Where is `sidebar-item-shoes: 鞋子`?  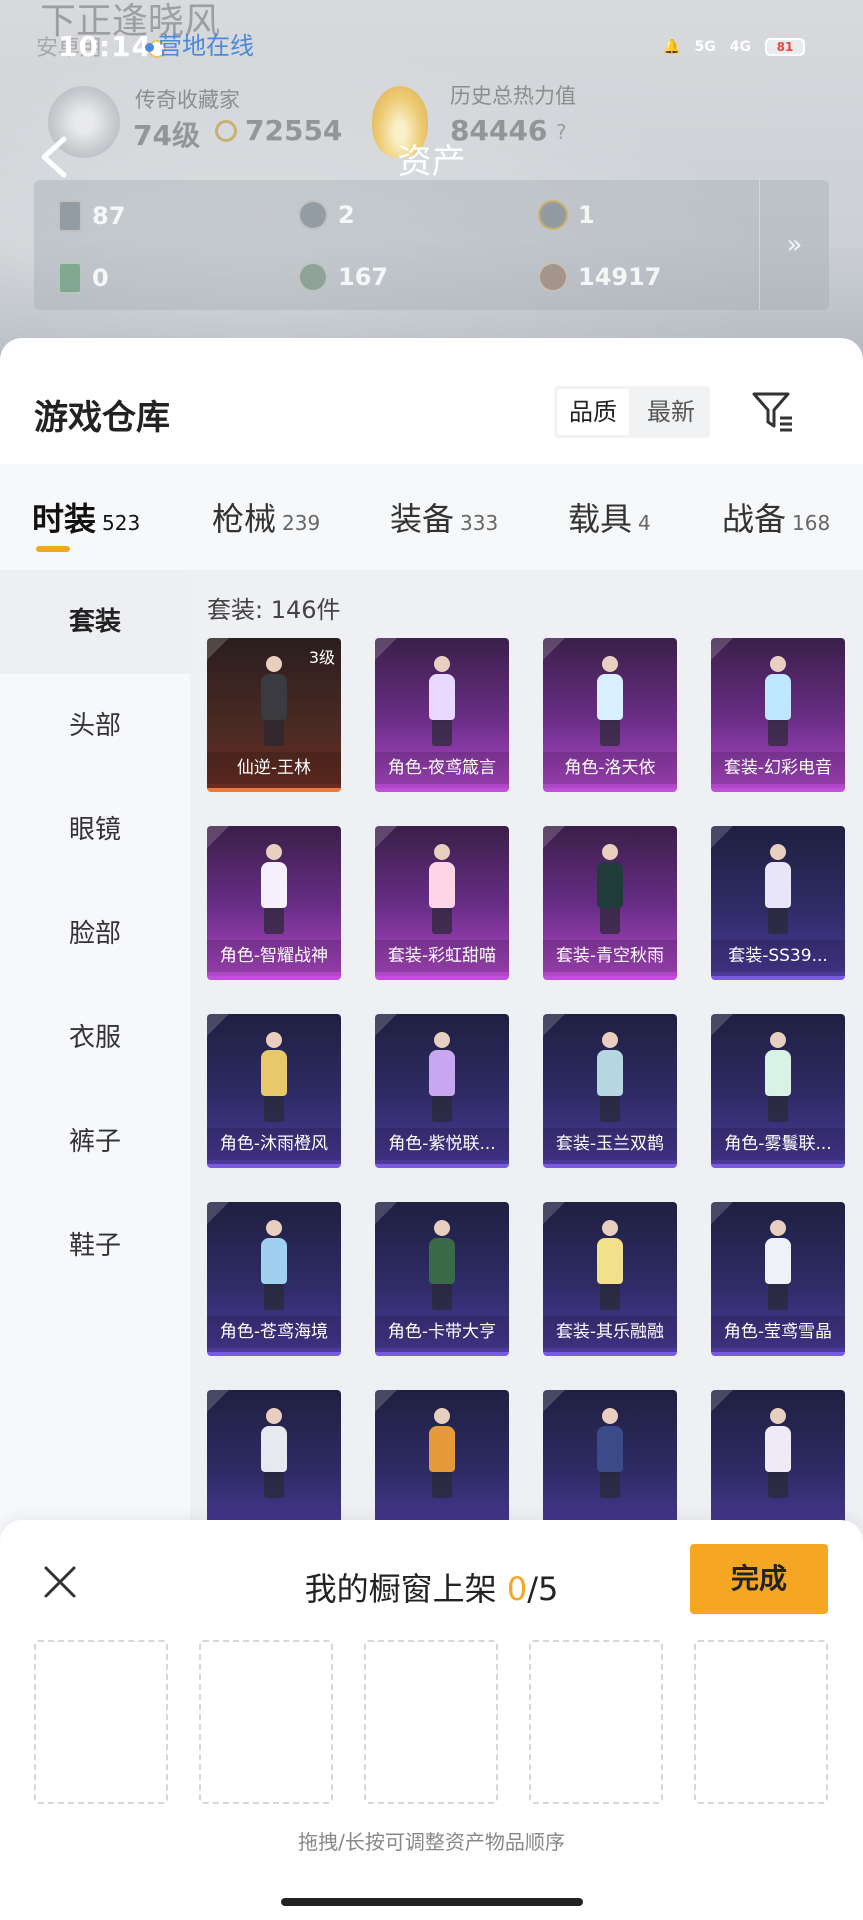 sidebar-item-shoes: 鞋子 is located at coordinates (95, 1246).